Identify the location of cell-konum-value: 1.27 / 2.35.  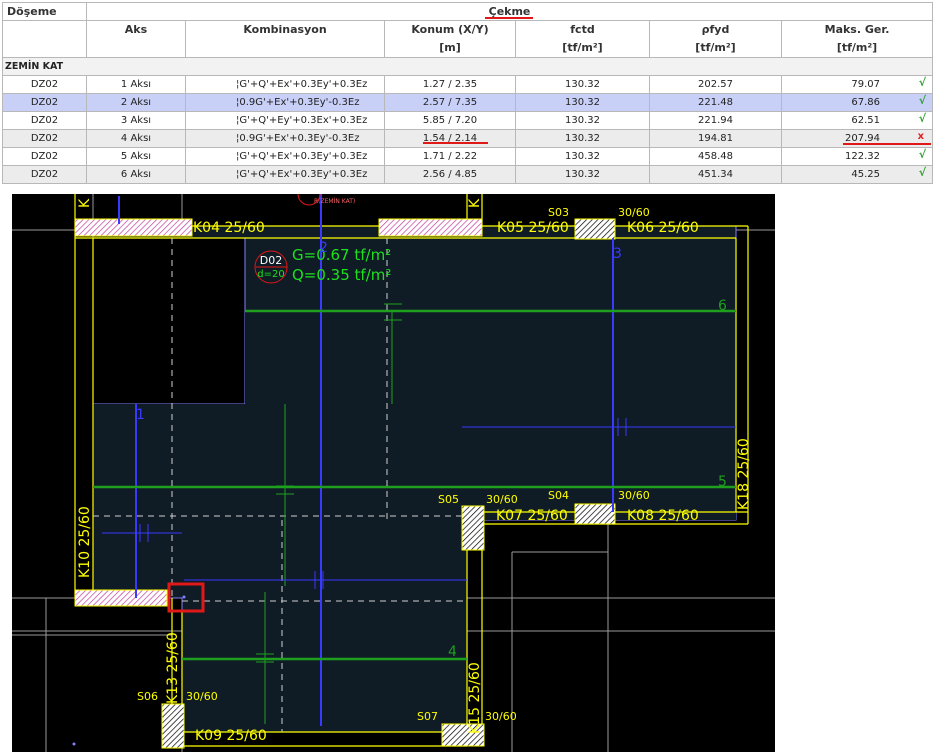
(450, 84).